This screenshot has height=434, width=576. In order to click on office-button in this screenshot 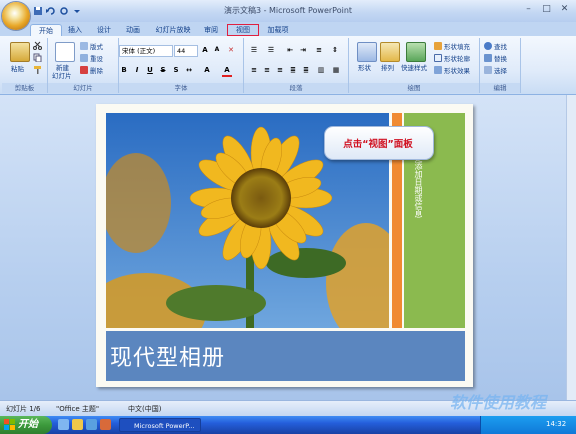, I will do `click(16, 16)`.